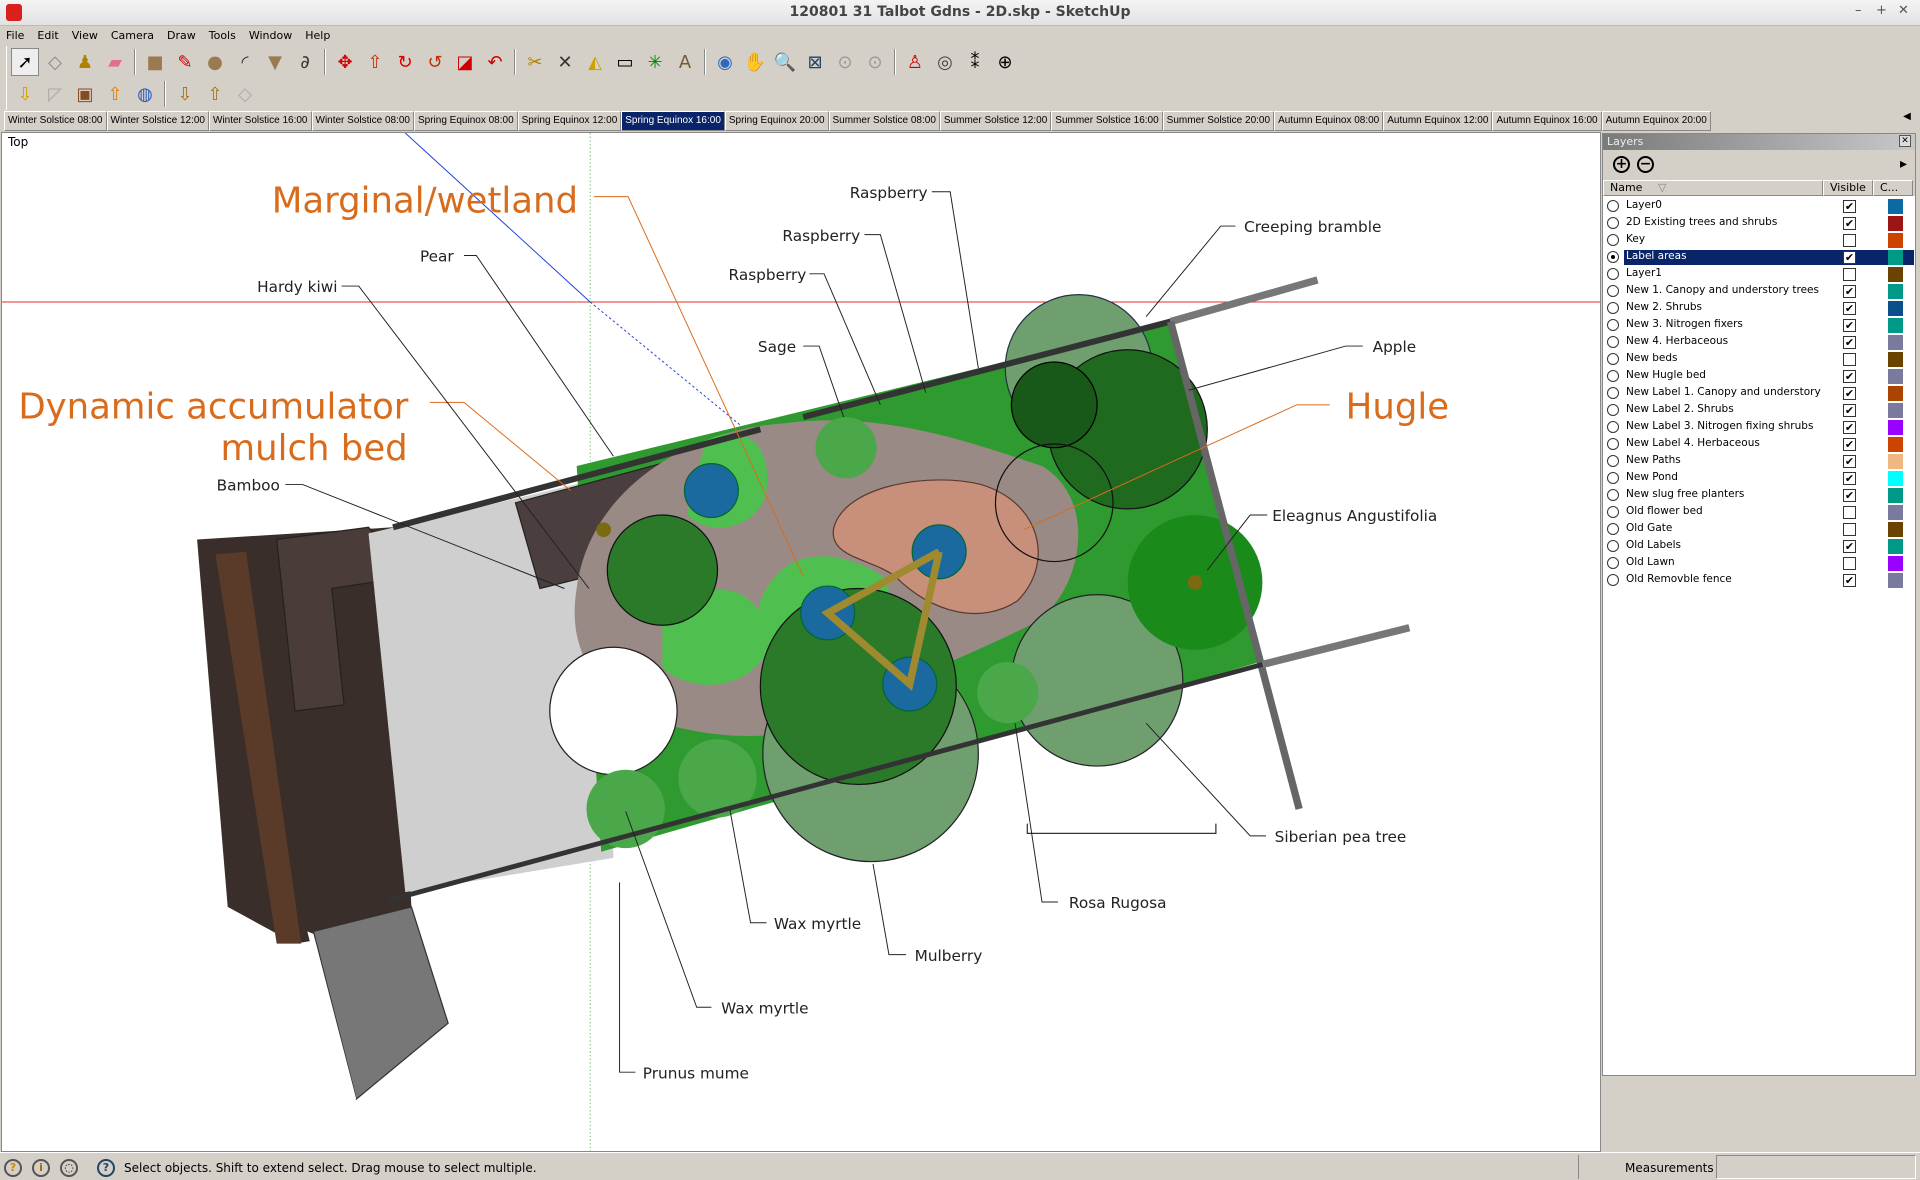 The width and height of the screenshot is (1920, 1180). I want to click on offset-icon: ↶, so click(495, 62).